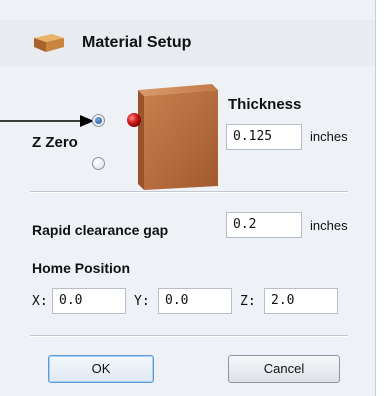 The width and height of the screenshot is (390, 396). I want to click on home-y-label: Y:, so click(142, 301).